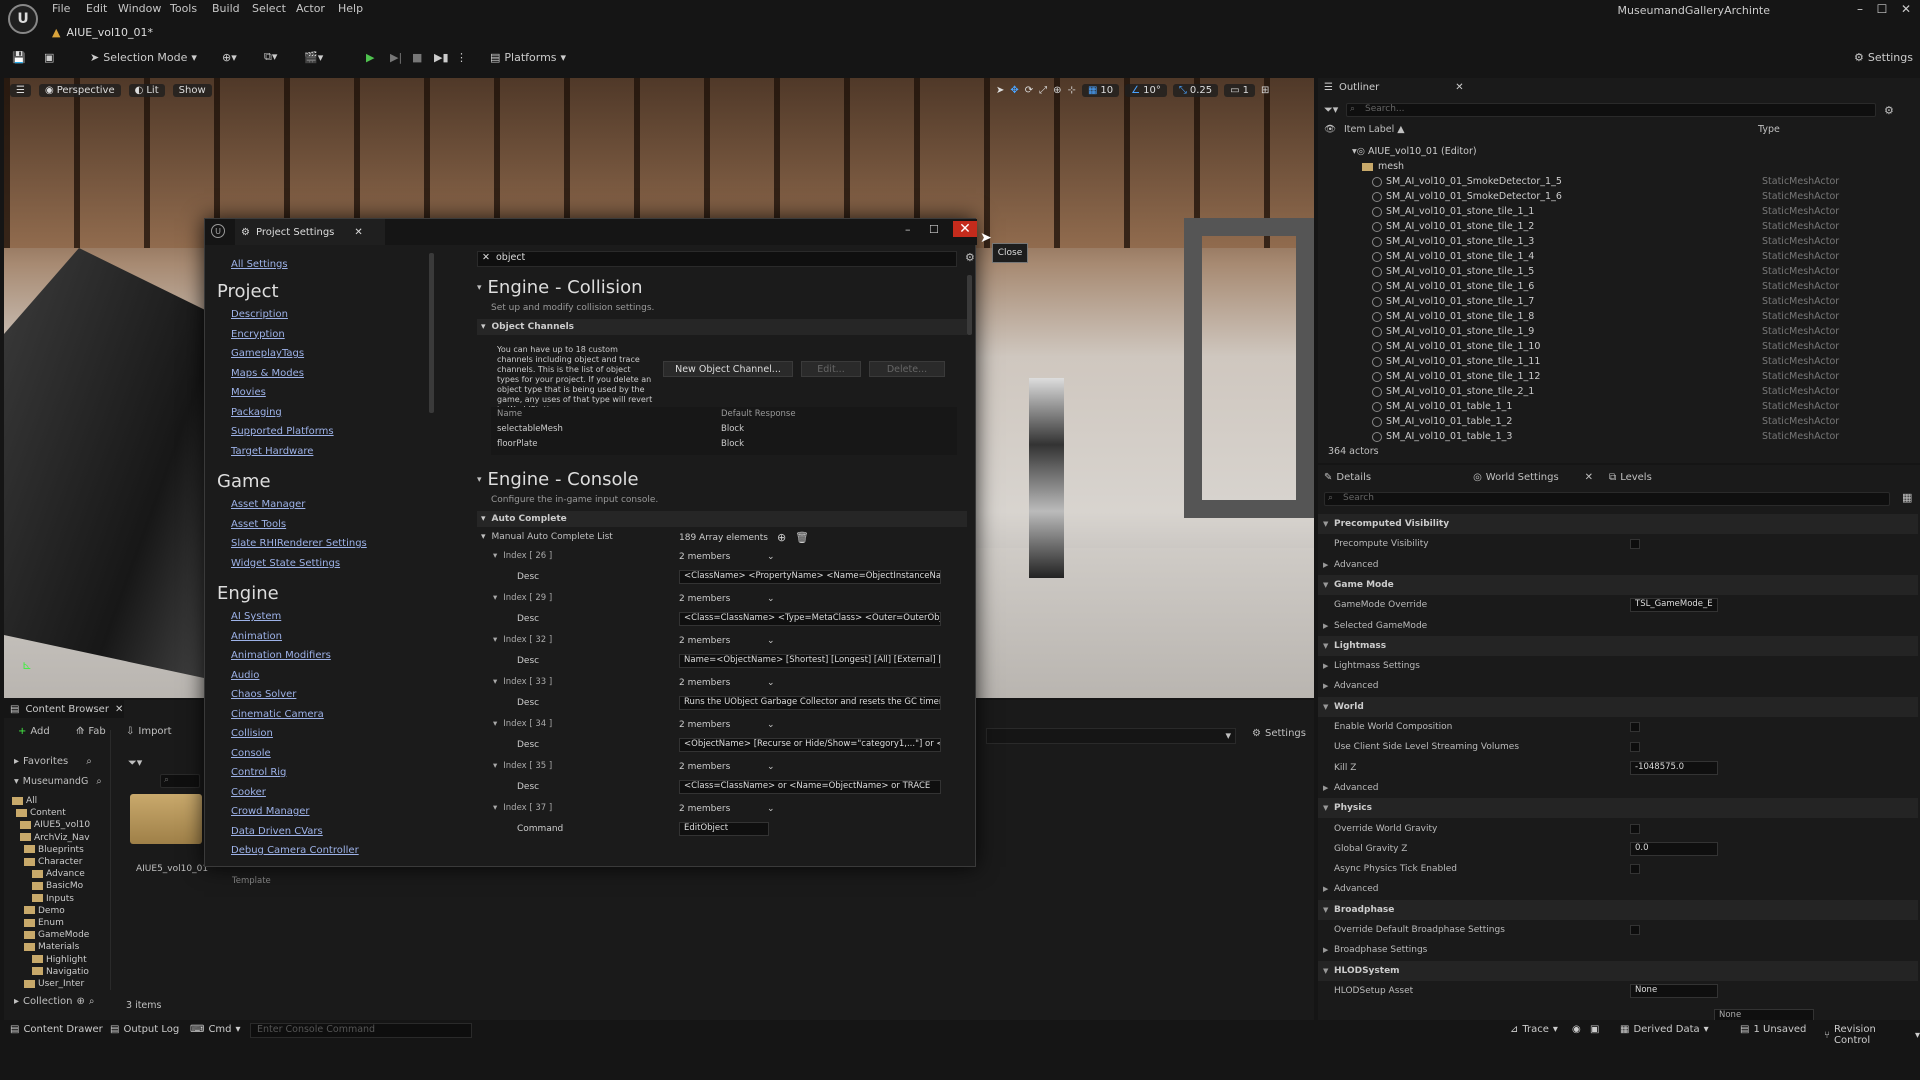  I want to click on sidebar-link: Maps & Modes, so click(267, 373).